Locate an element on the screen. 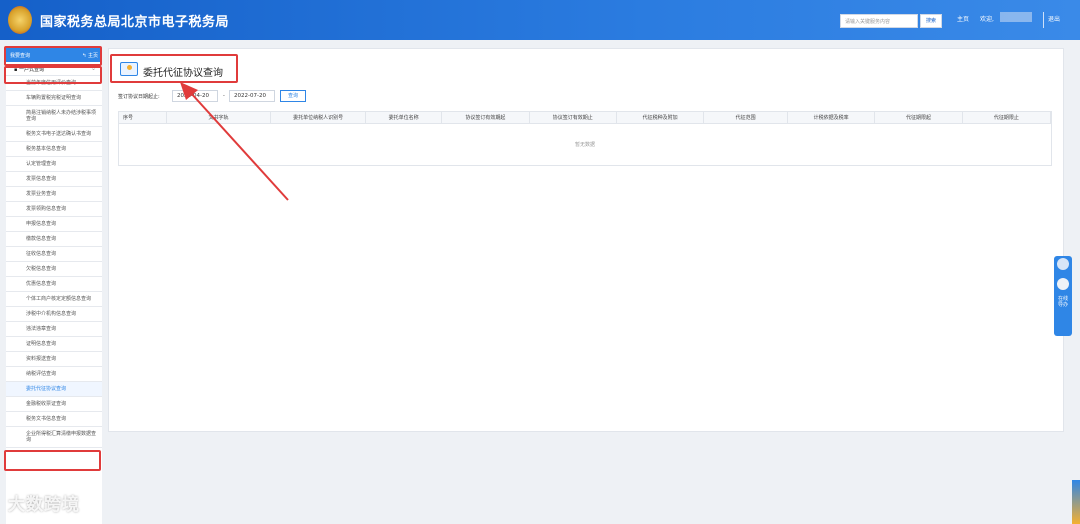 This screenshot has width=1080, height=524. tax-emblem-icon is located at coordinates (20, 20).